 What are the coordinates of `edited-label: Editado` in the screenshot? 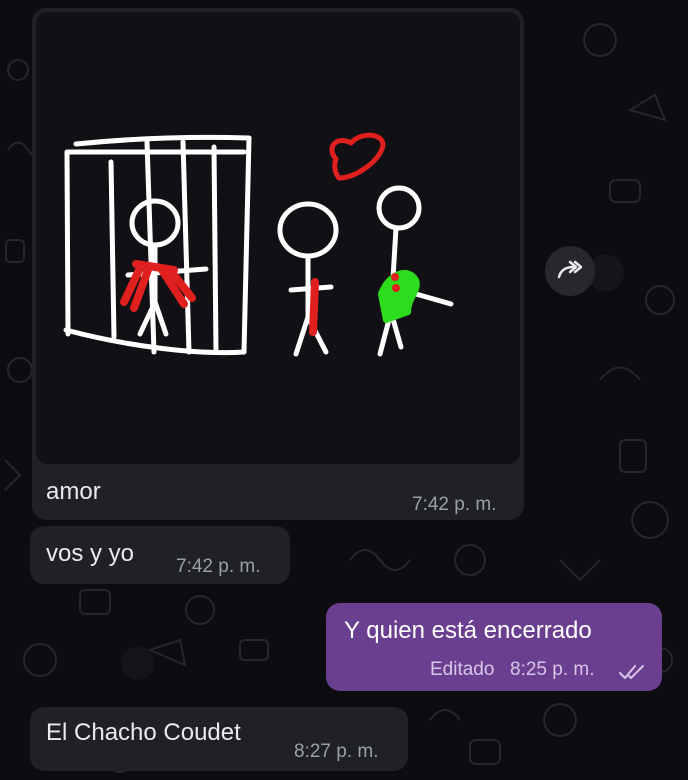 It's located at (462, 669).